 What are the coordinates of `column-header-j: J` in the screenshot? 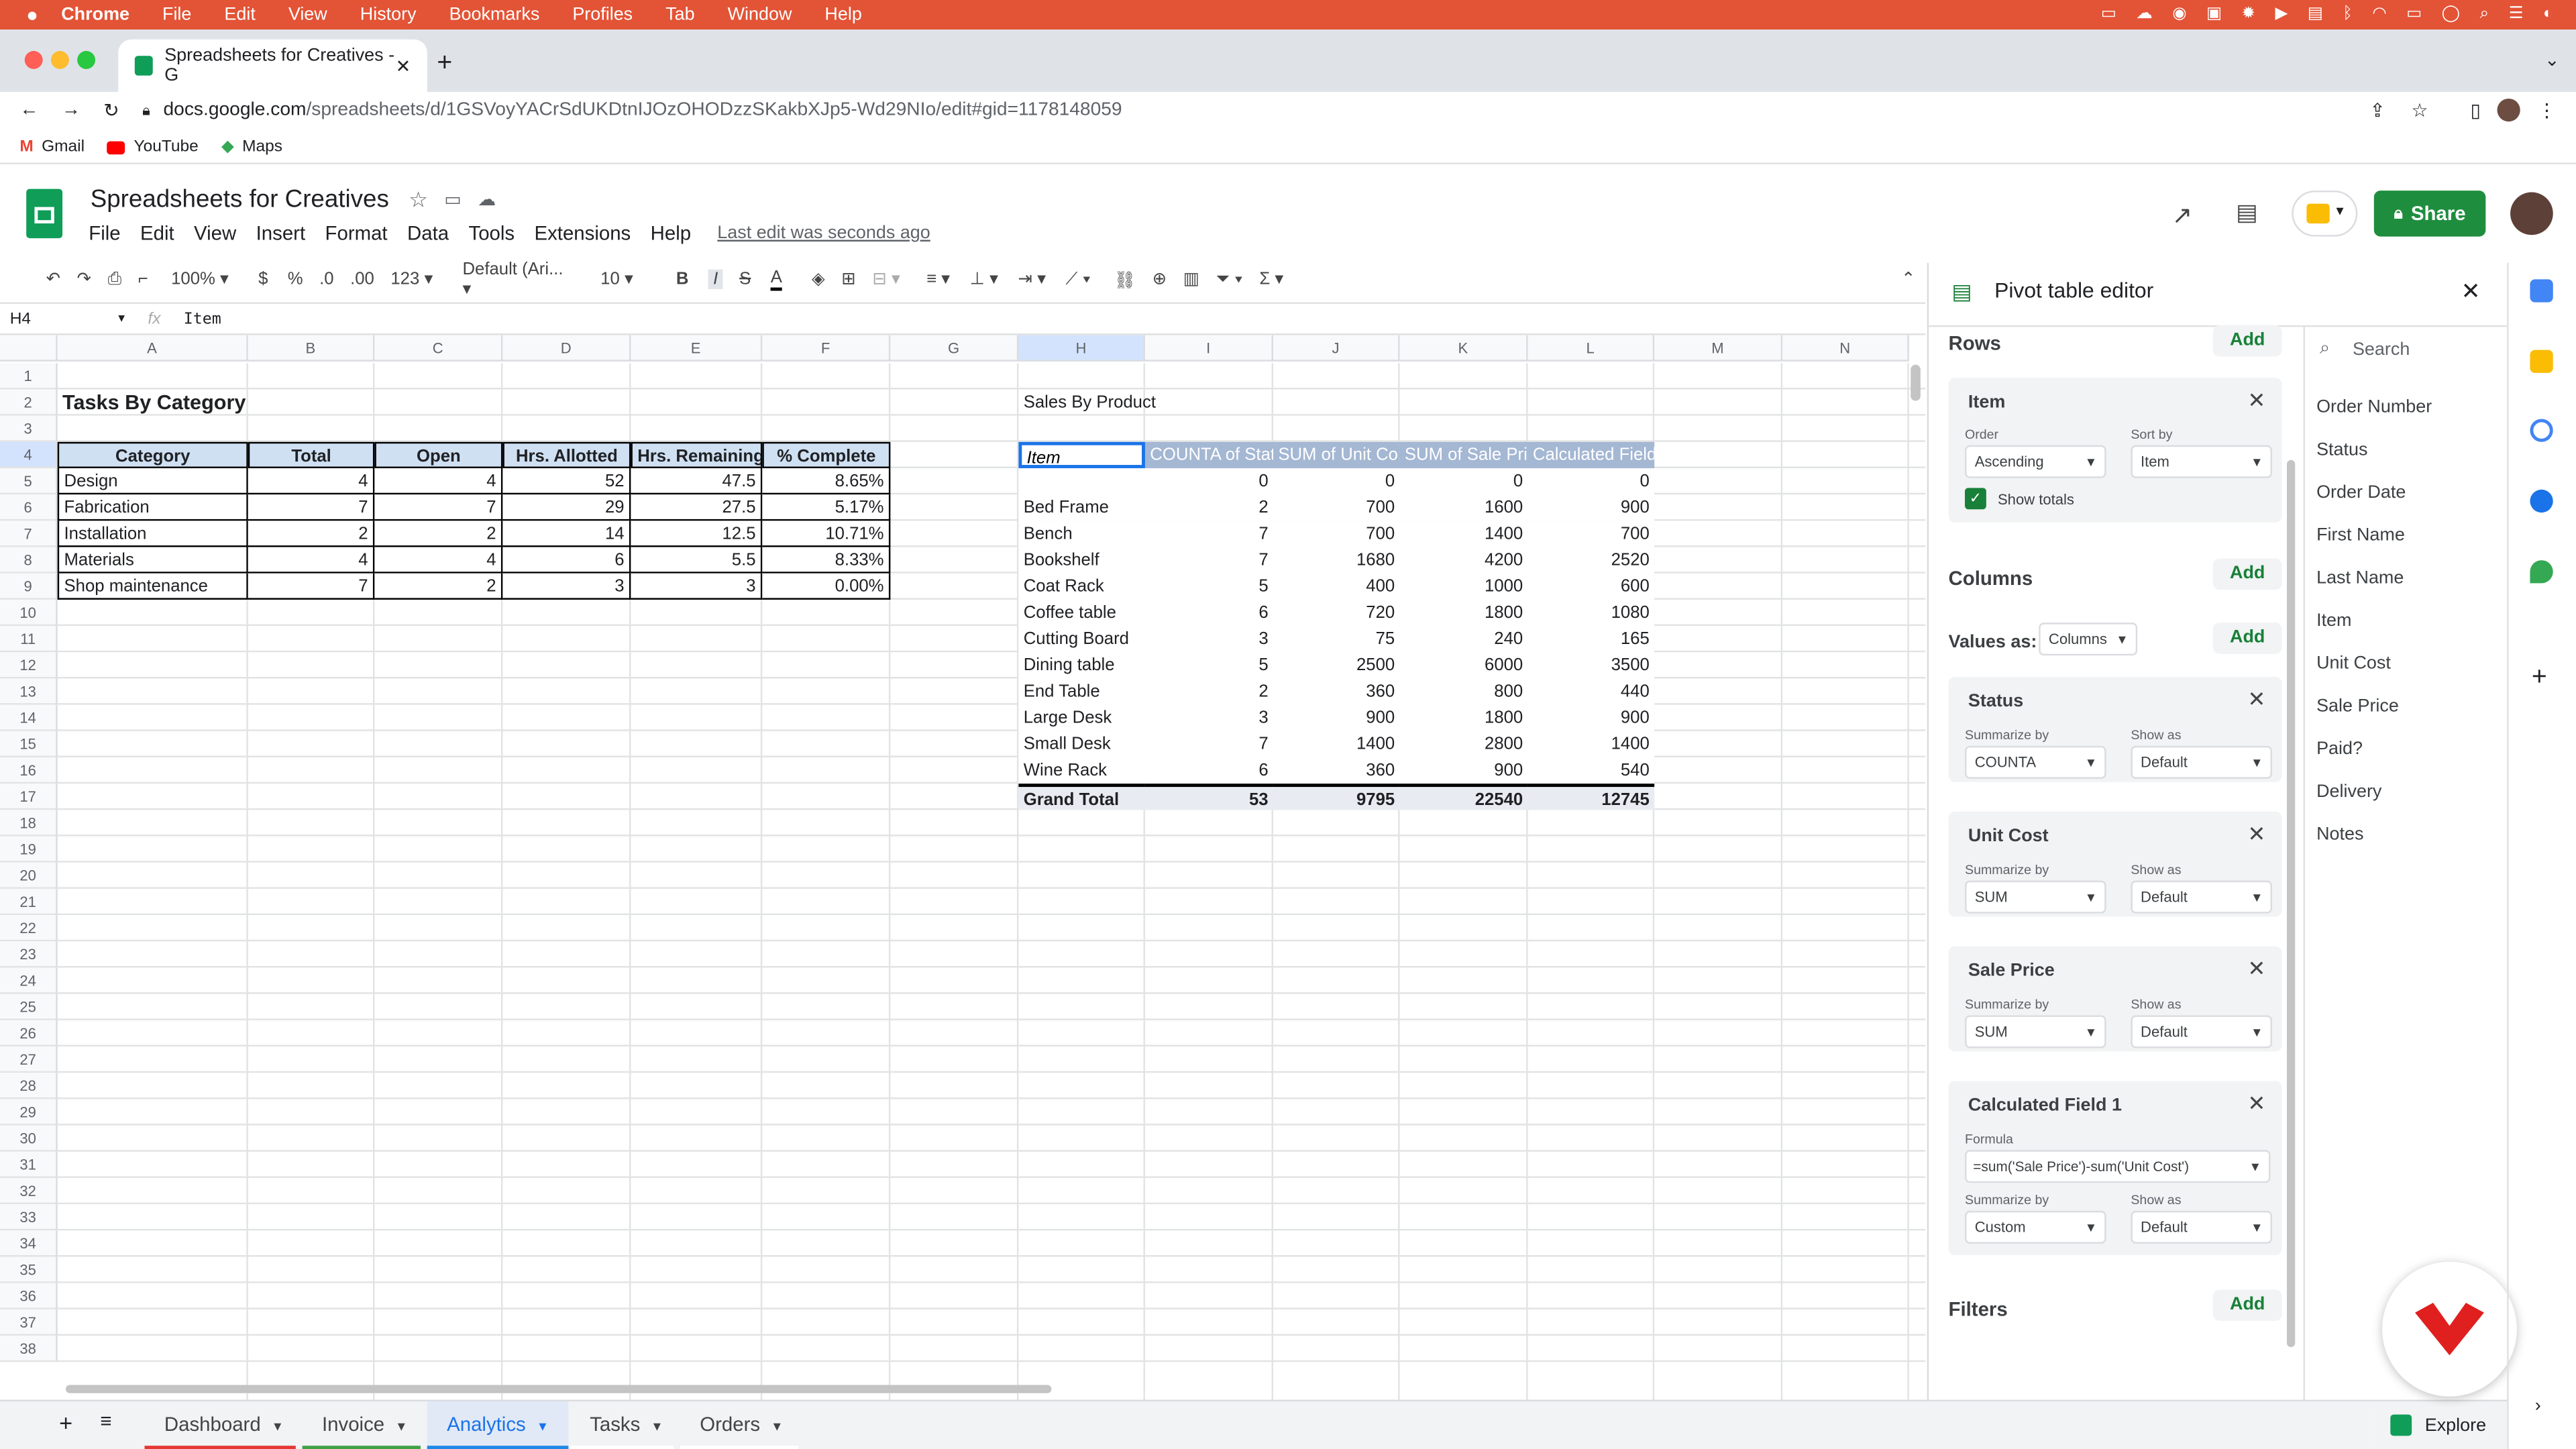 It's located at (1336, 348).